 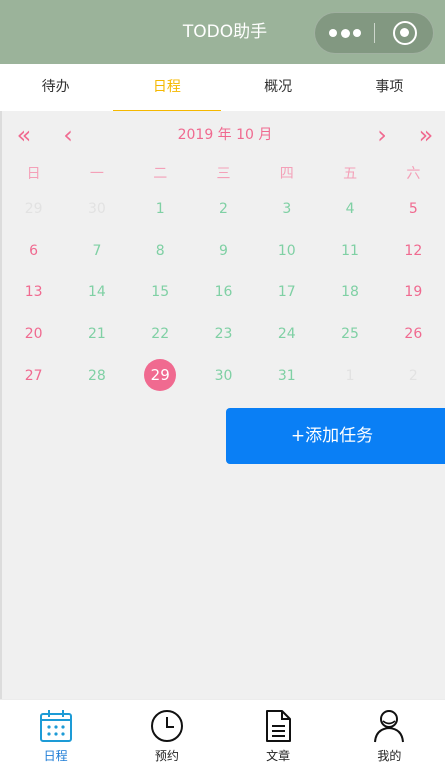 What do you see at coordinates (96, 292) in the screenshot?
I see `calendar-day: 14` at bounding box center [96, 292].